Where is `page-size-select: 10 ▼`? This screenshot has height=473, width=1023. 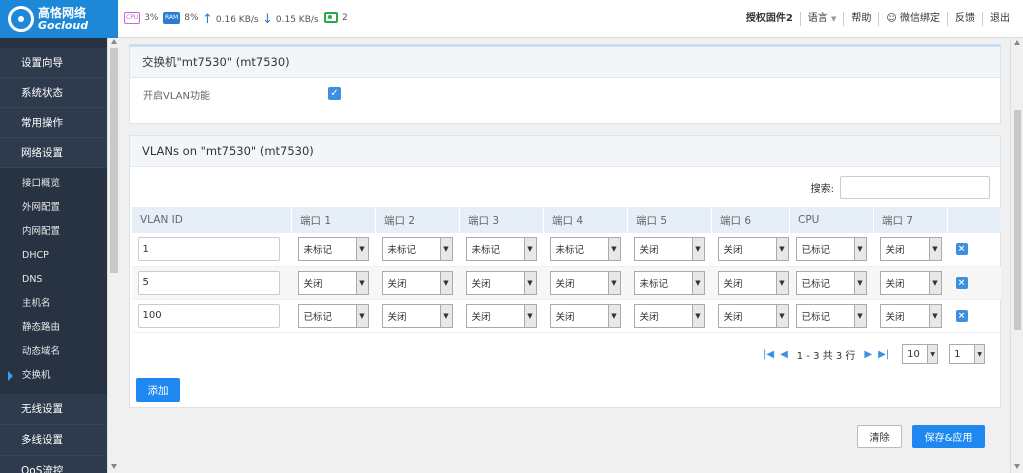 page-size-select: 10 ▼ is located at coordinates (920, 354).